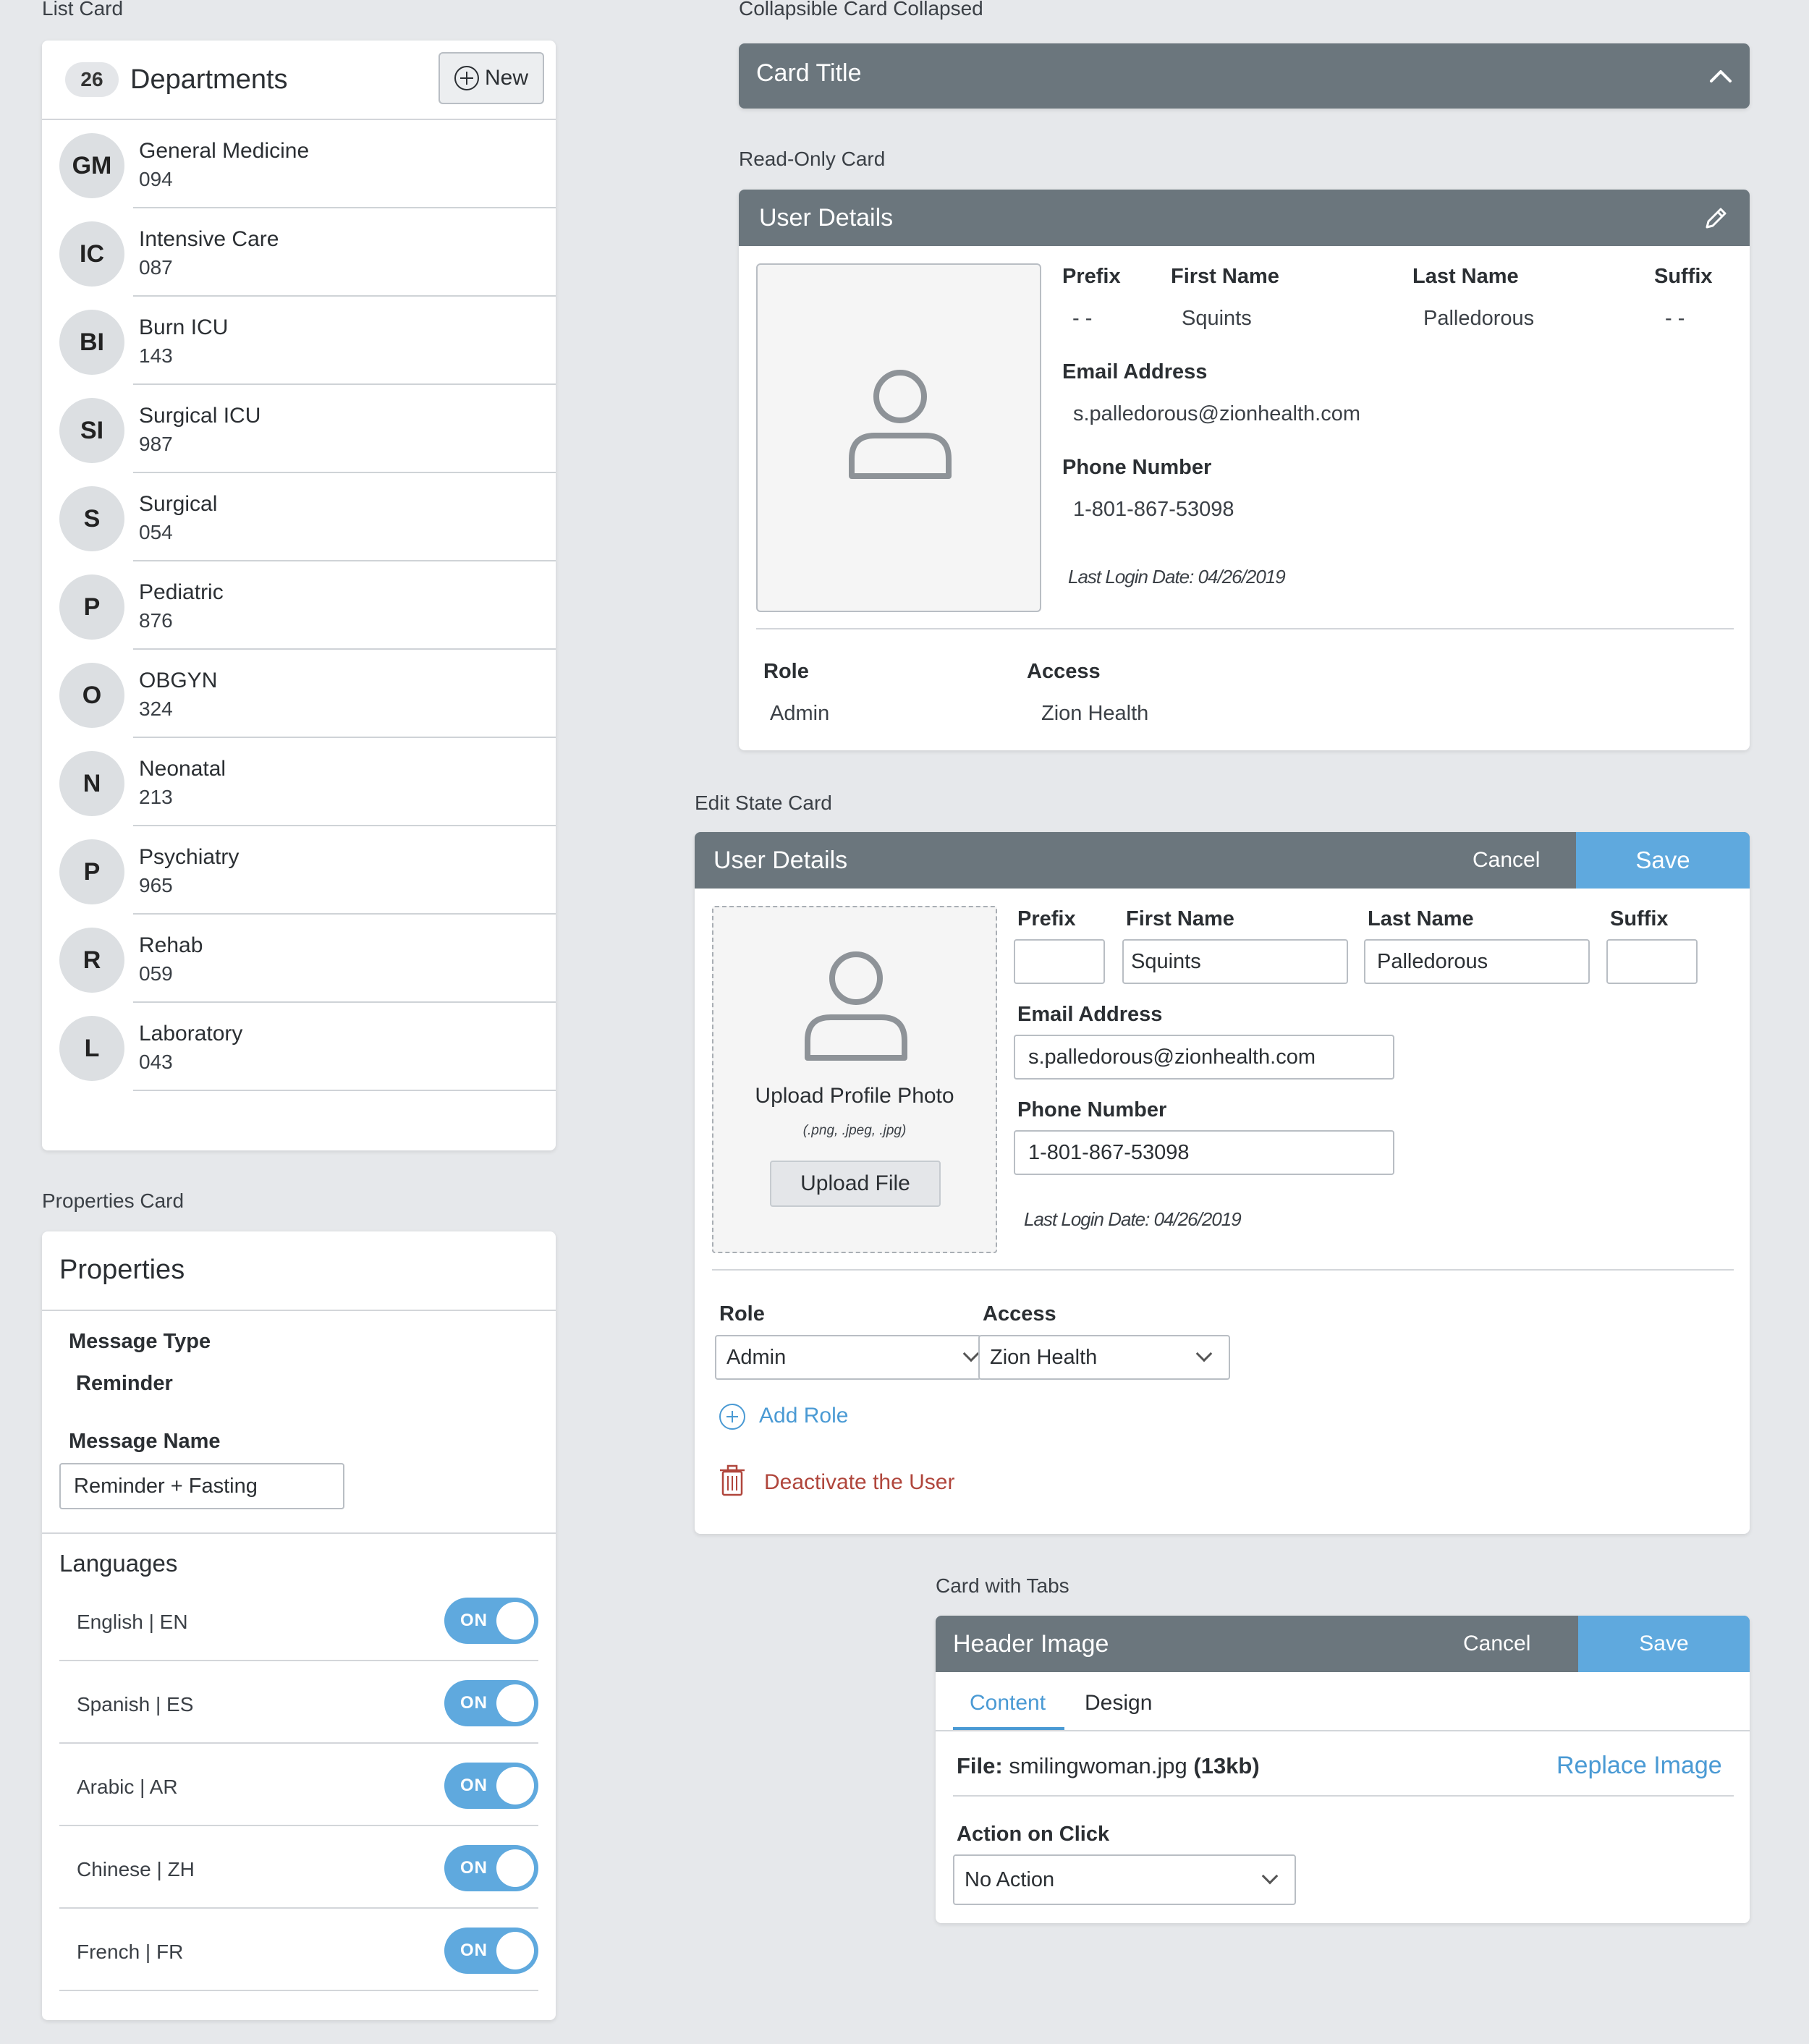 The image size is (1809, 2044). I want to click on department-name: Intensive Care, so click(209, 239).